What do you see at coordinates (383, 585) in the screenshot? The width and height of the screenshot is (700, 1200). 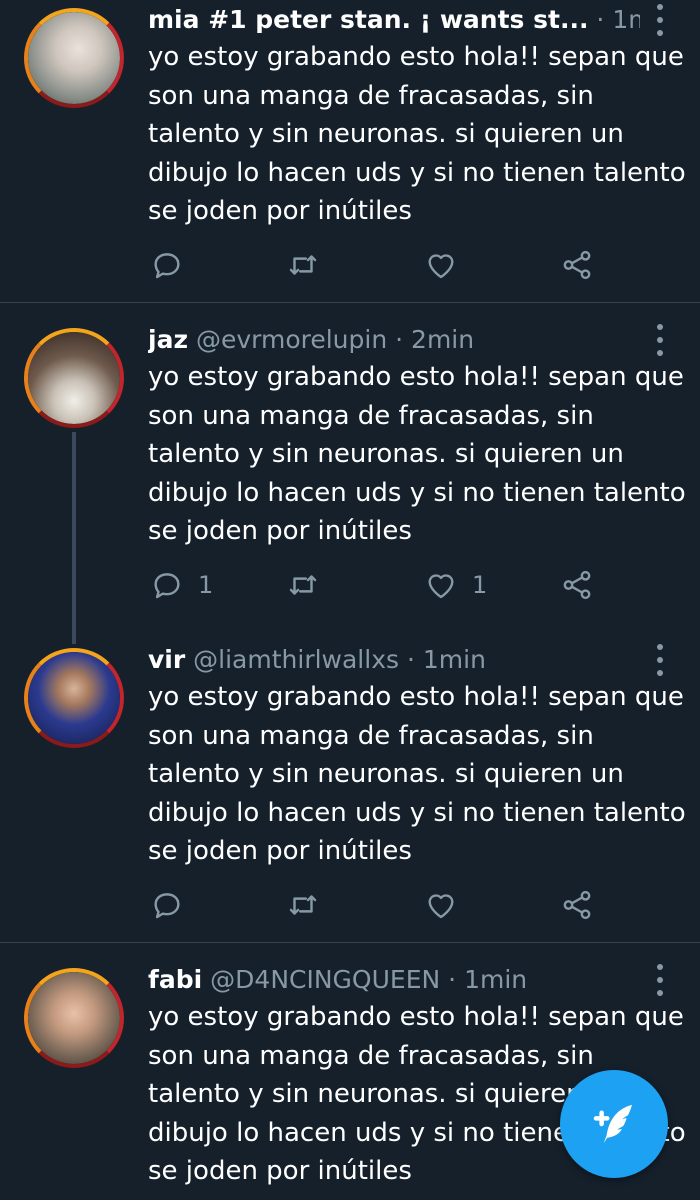 I see `tweet-actions: 1 1` at bounding box center [383, 585].